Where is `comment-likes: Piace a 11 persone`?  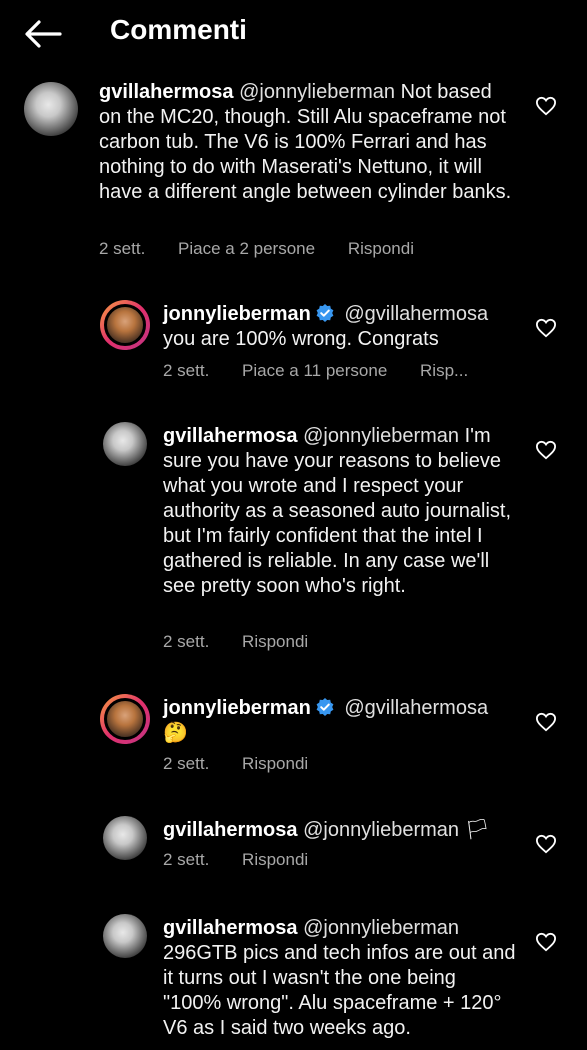
comment-likes: Piace a 11 persone is located at coordinates (314, 370).